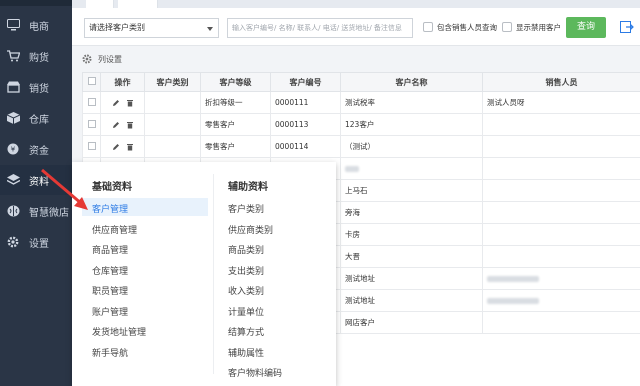 This screenshot has height=386, width=640. I want to click on sidebar-item-label: 购货, so click(39, 58).